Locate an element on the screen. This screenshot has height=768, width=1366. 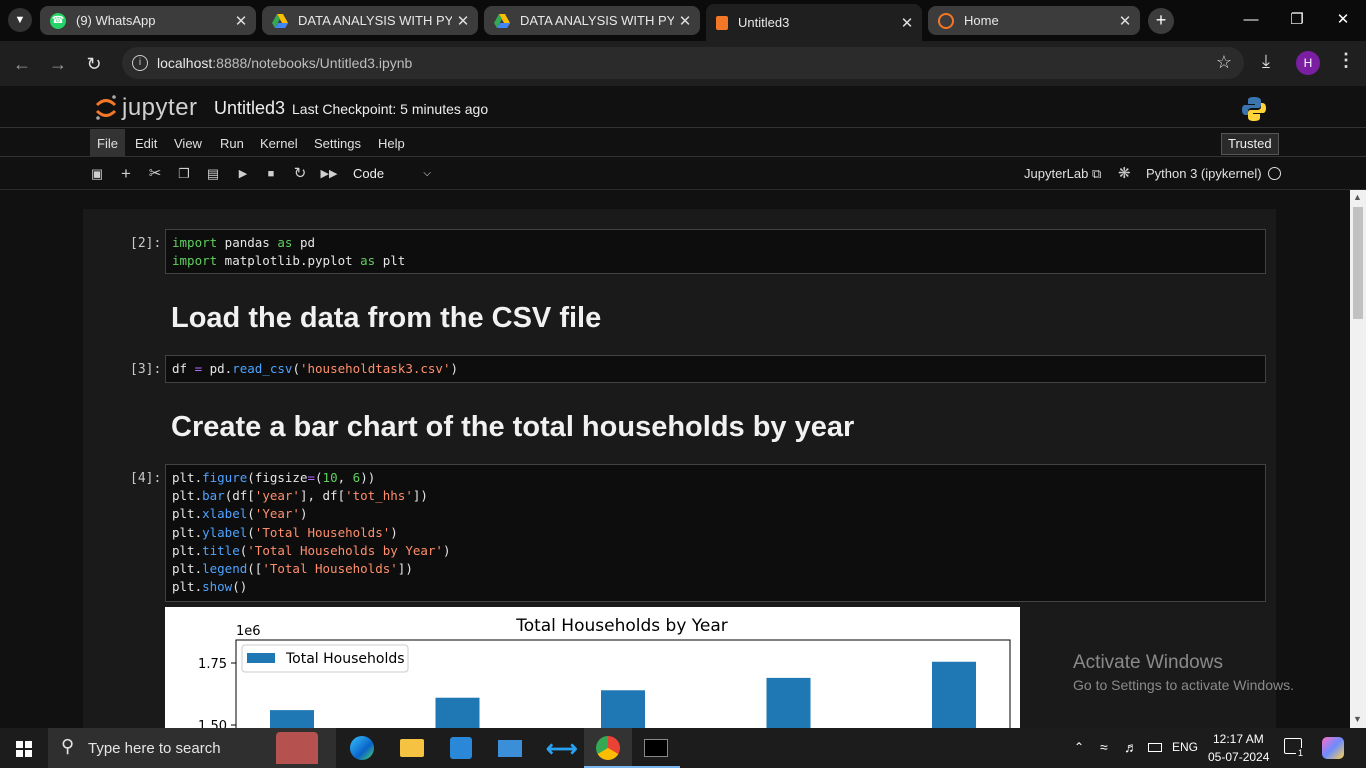
terminal-taskbar-button is located at coordinates (656, 748).